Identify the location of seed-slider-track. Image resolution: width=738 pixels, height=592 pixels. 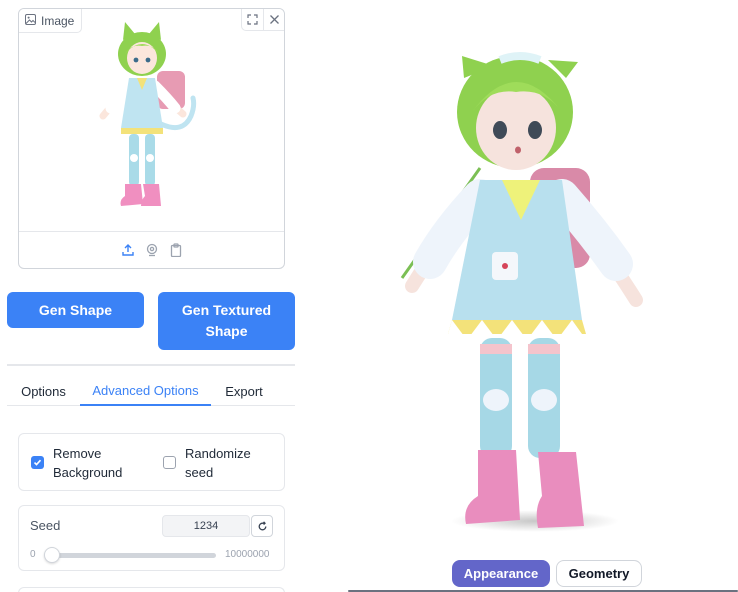
(131, 555).